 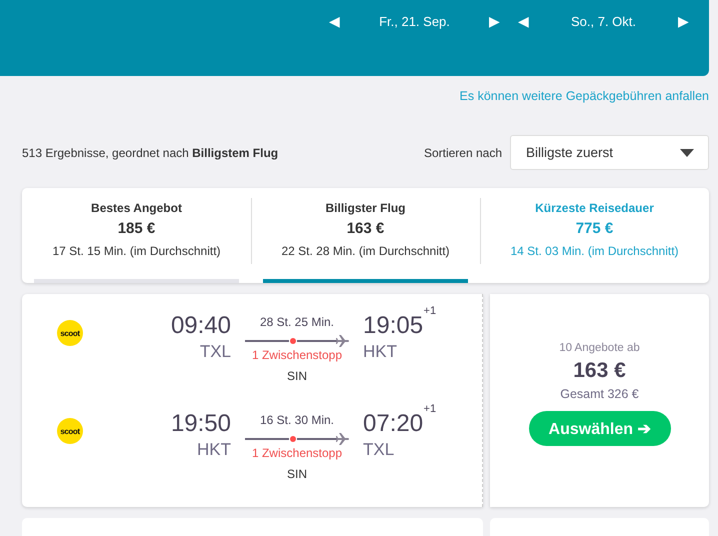 I want to click on sort-label: Sortieren nach, so click(x=463, y=153).